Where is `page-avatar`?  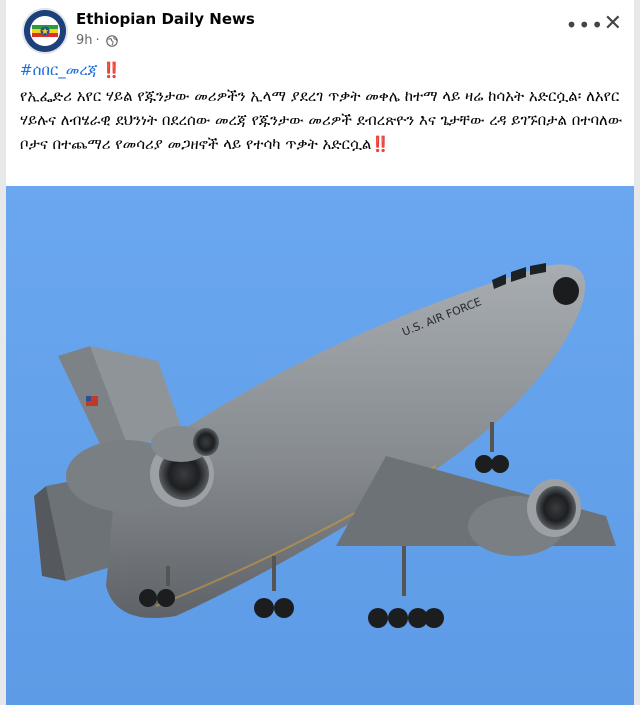
page-avatar is located at coordinates (45, 31).